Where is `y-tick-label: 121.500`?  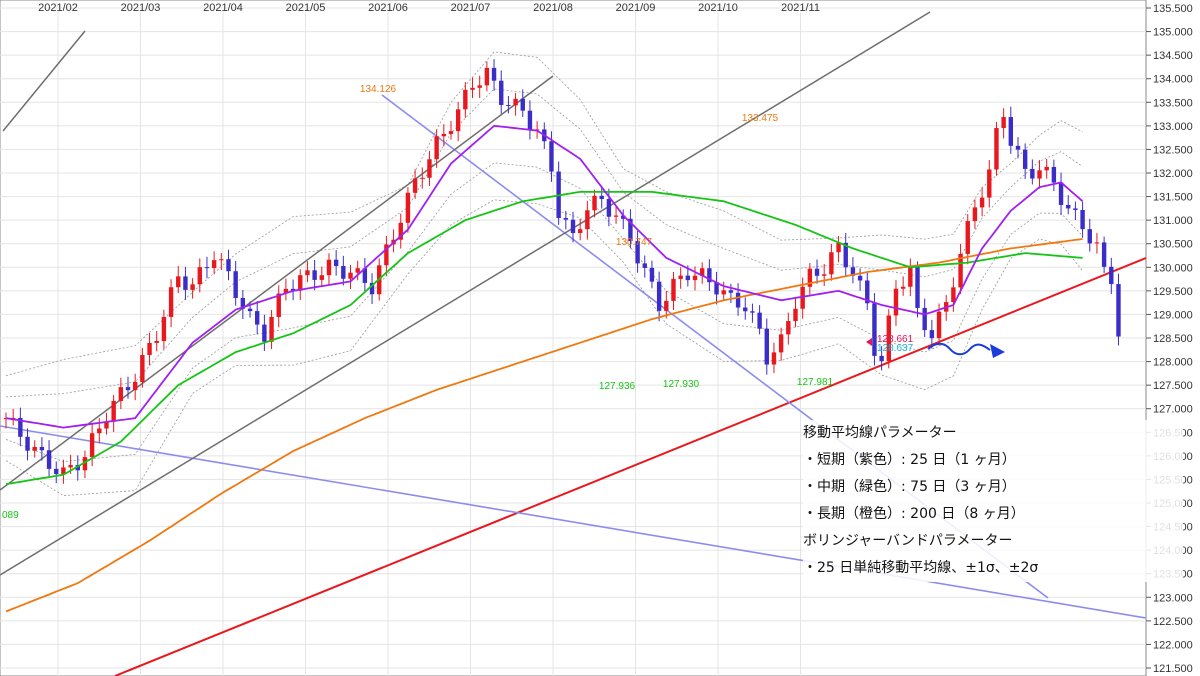 y-tick-label: 121.500 is located at coordinates (1173, 669).